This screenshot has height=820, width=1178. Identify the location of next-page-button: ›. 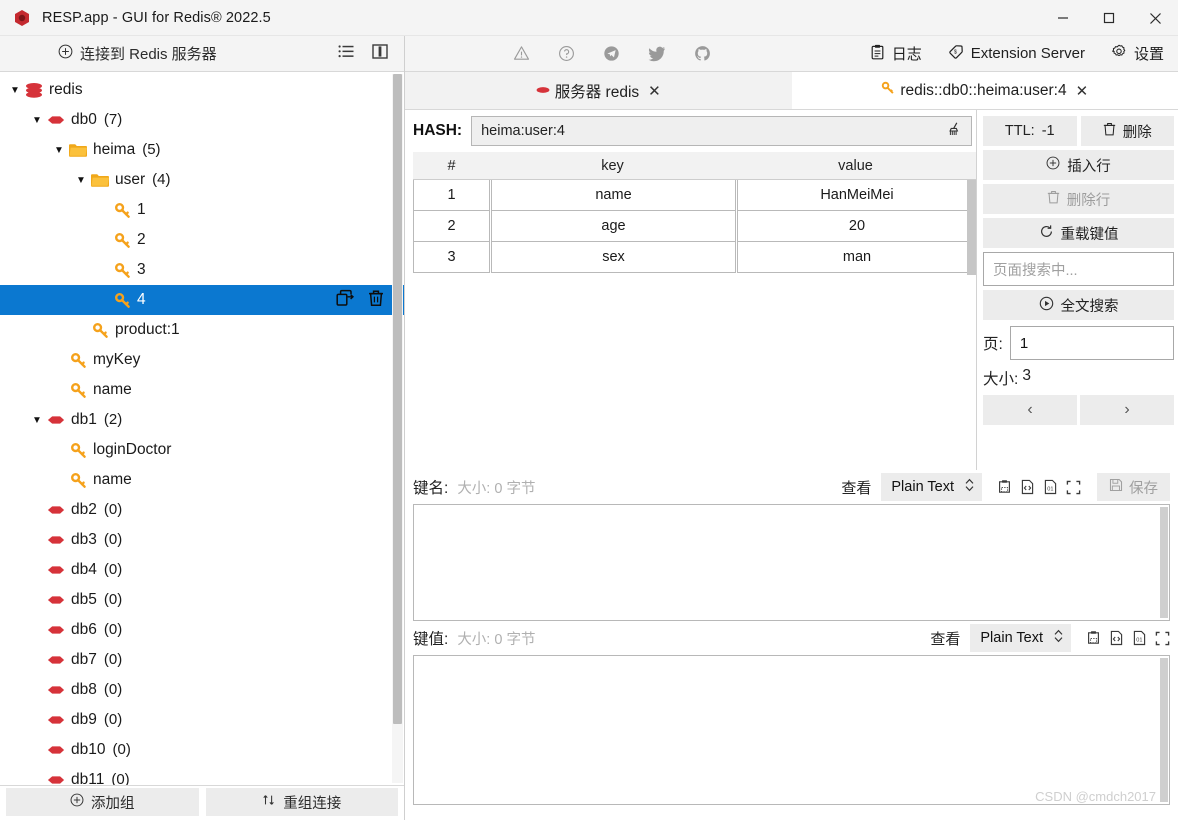
(1127, 410).